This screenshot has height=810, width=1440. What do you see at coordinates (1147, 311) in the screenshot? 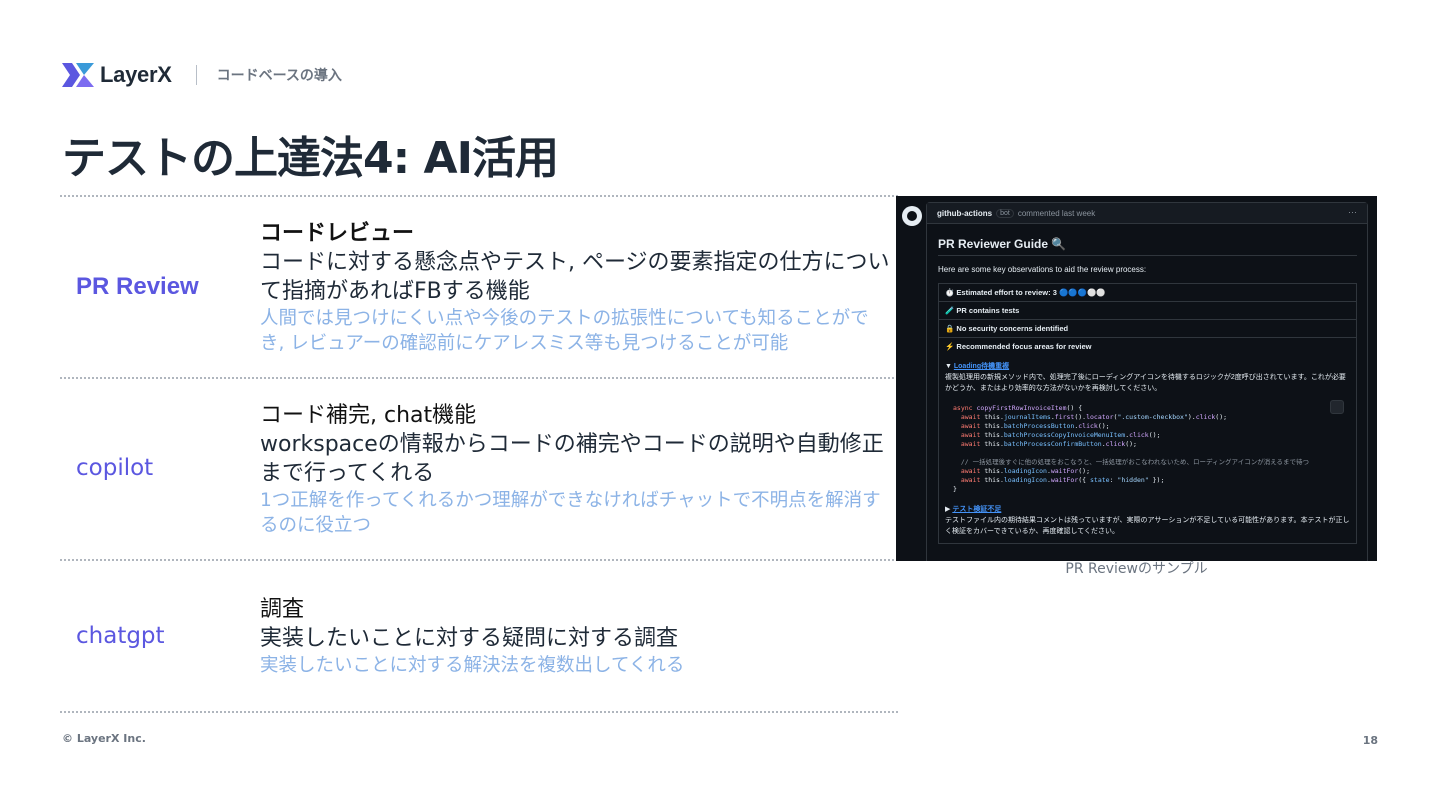
I see `review-item: 🧪 PR contains tests` at bounding box center [1147, 311].